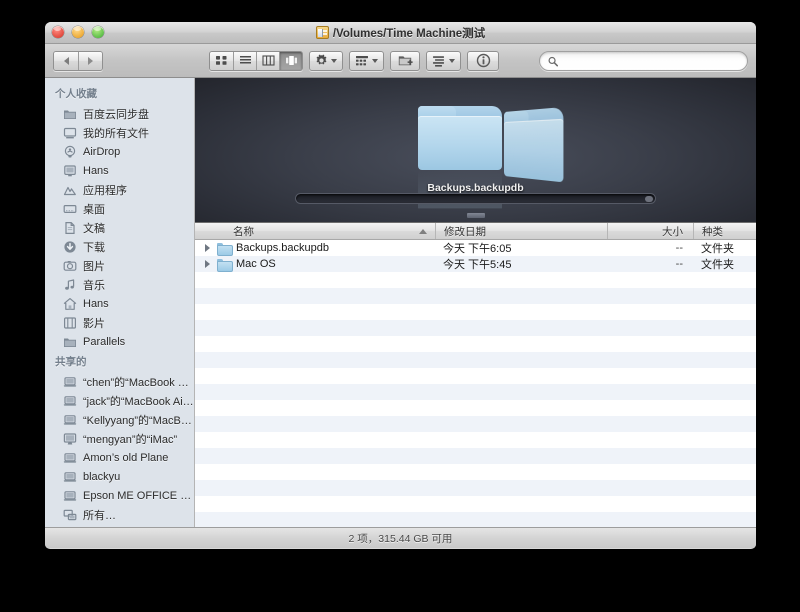 The width and height of the screenshot is (800, 612). I want to click on sidebar-item: “Kellyyang”的“MacBook Air”, so click(119, 419).